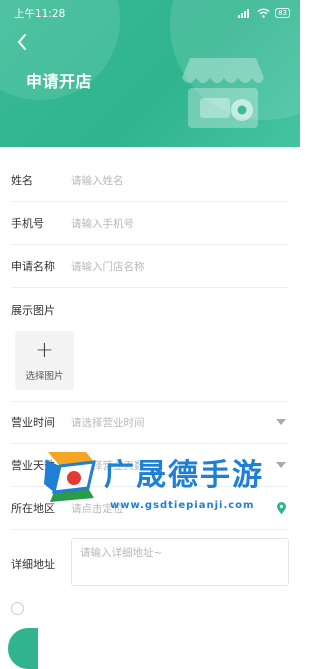 The image size is (320, 669). I want to click on store-name-input: 请输入门店名称, so click(180, 266).